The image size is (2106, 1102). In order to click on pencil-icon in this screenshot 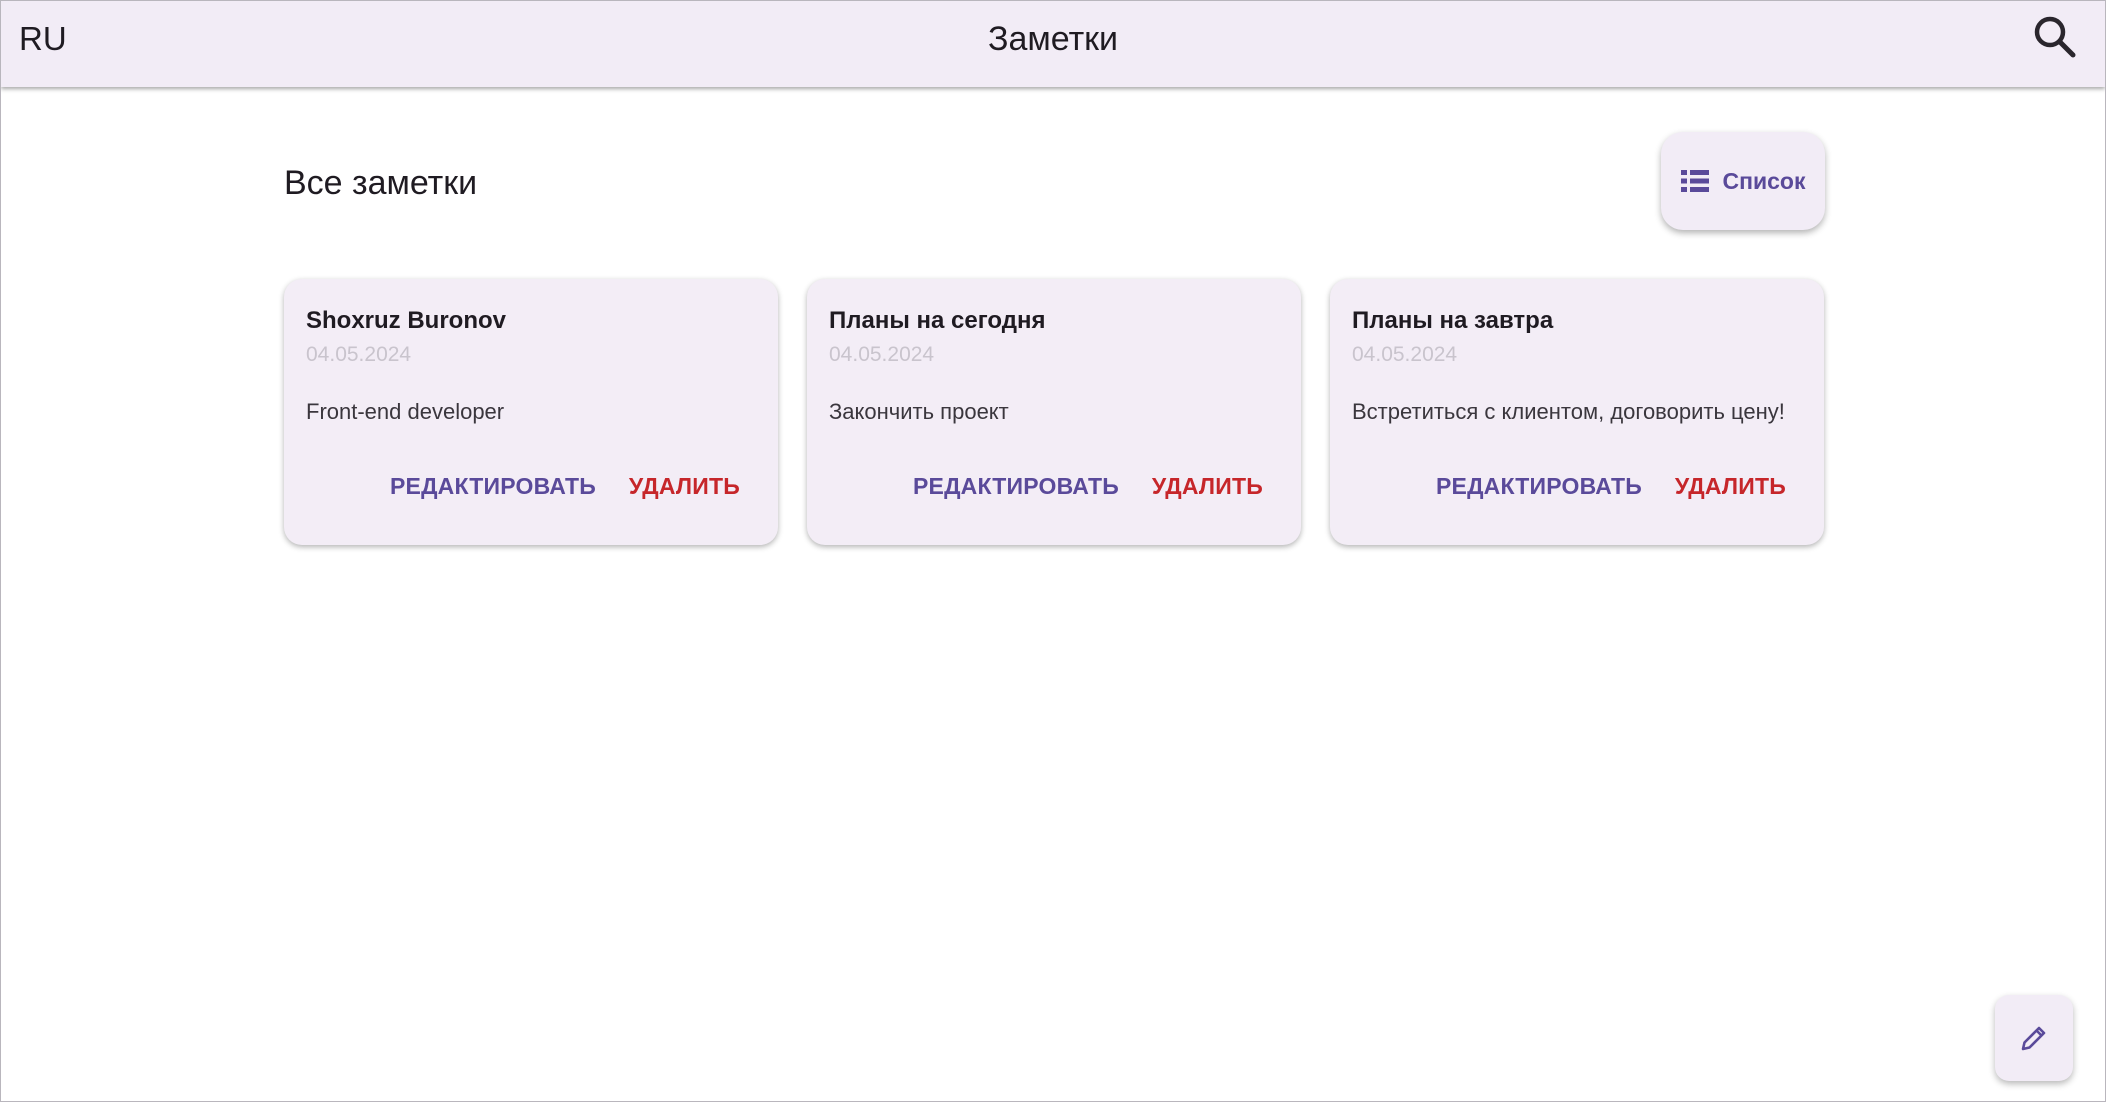, I will do `click(2033, 1038)`.